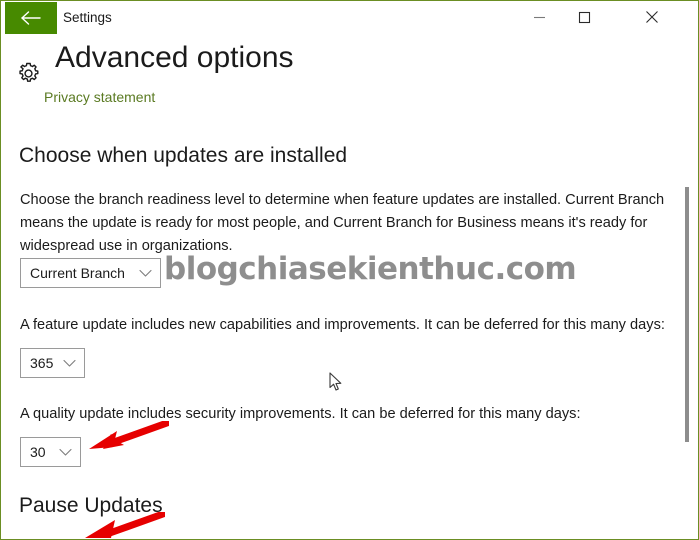  Describe the element at coordinates (174, 57) in the screenshot. I see `page-title: Advanced options` at that location.